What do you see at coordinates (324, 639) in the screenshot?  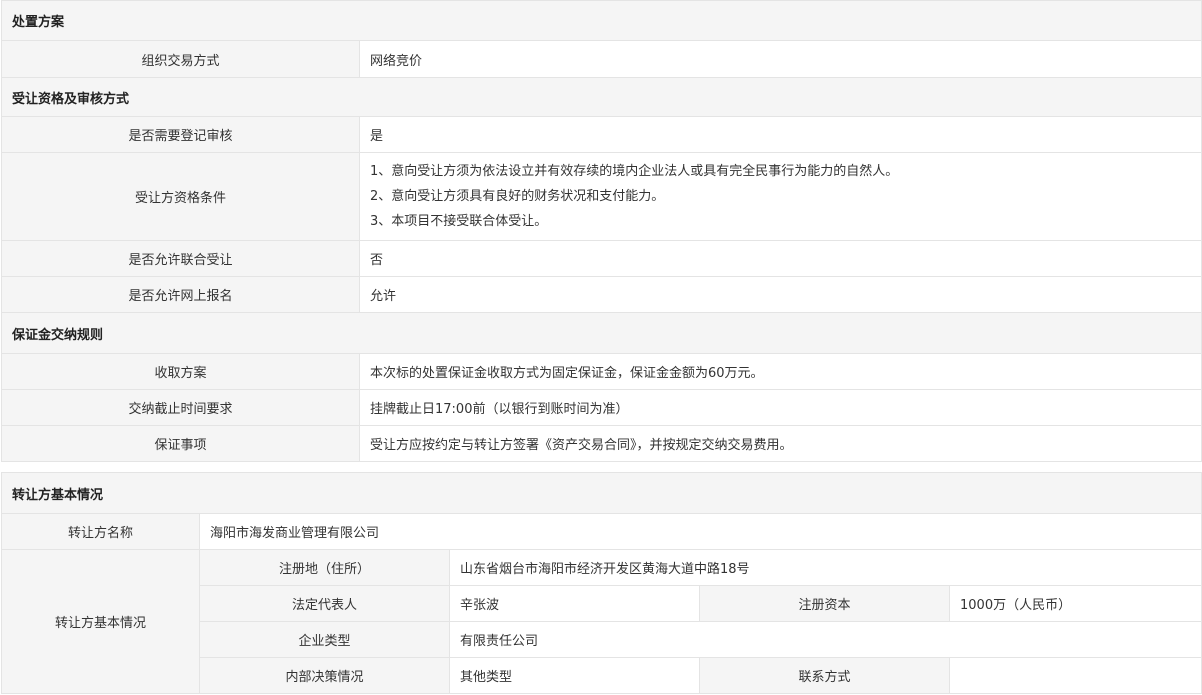 I see `label-company-type: 企业类型` at bounding box center [324, 639].